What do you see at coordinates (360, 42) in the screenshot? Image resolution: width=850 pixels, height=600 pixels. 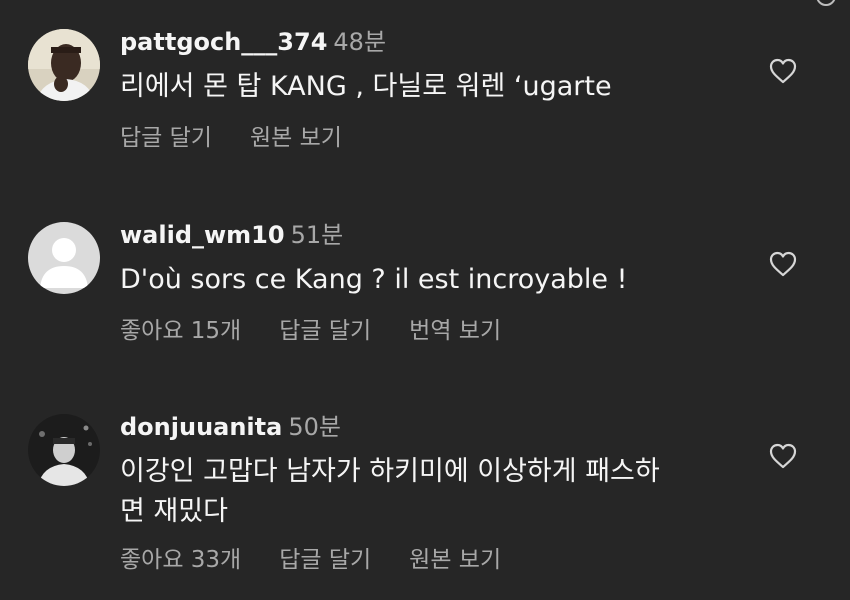 I see `comment-timestamp: 48분` at bounding box center [360, 42].